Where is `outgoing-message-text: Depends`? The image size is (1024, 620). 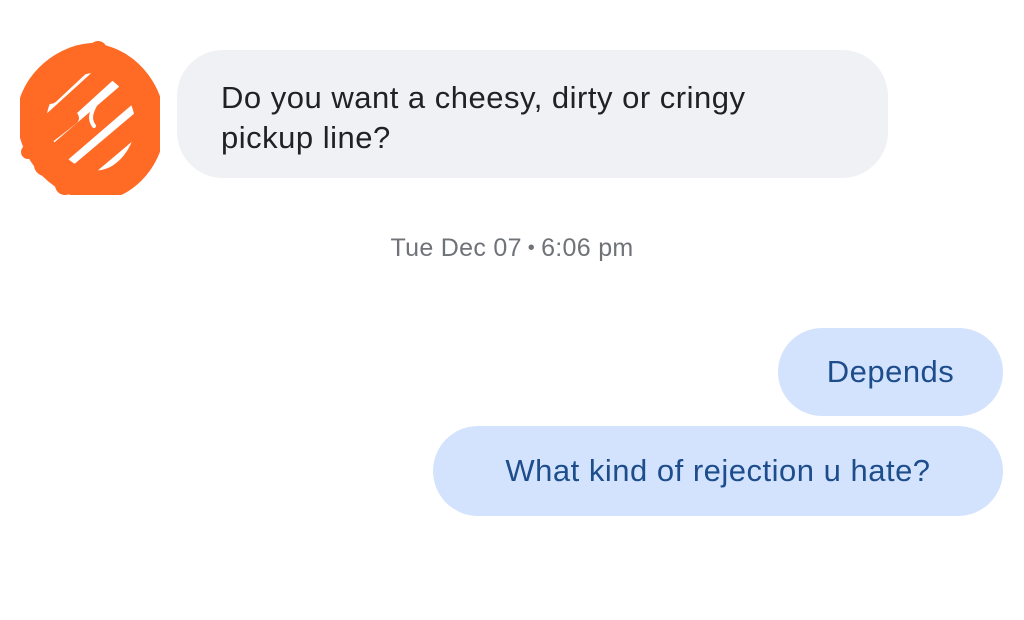 outgoing-message-text: Depends is located at coordinates (890, 371).